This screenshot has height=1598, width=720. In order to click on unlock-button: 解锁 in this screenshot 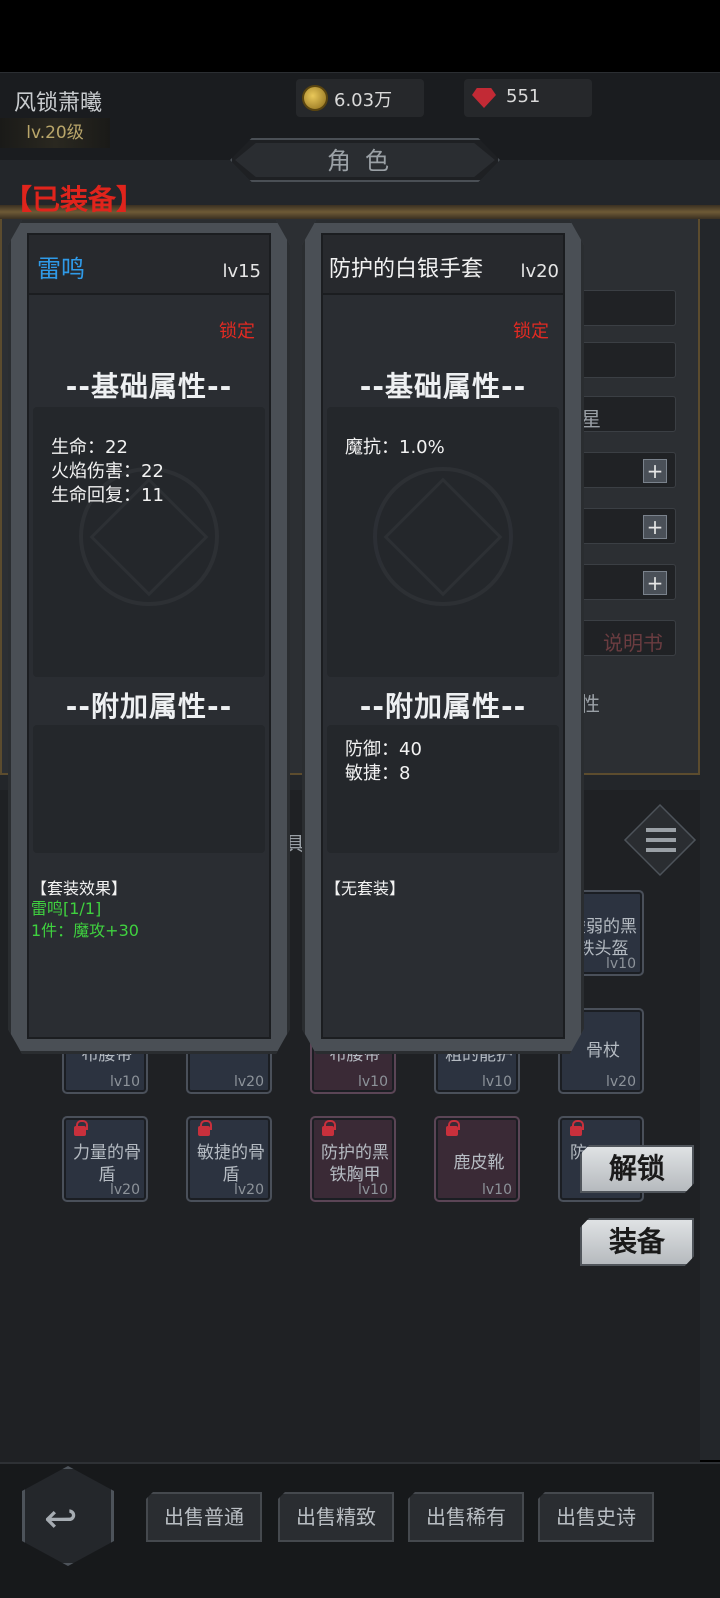, I will do `click(637, 1169)`.